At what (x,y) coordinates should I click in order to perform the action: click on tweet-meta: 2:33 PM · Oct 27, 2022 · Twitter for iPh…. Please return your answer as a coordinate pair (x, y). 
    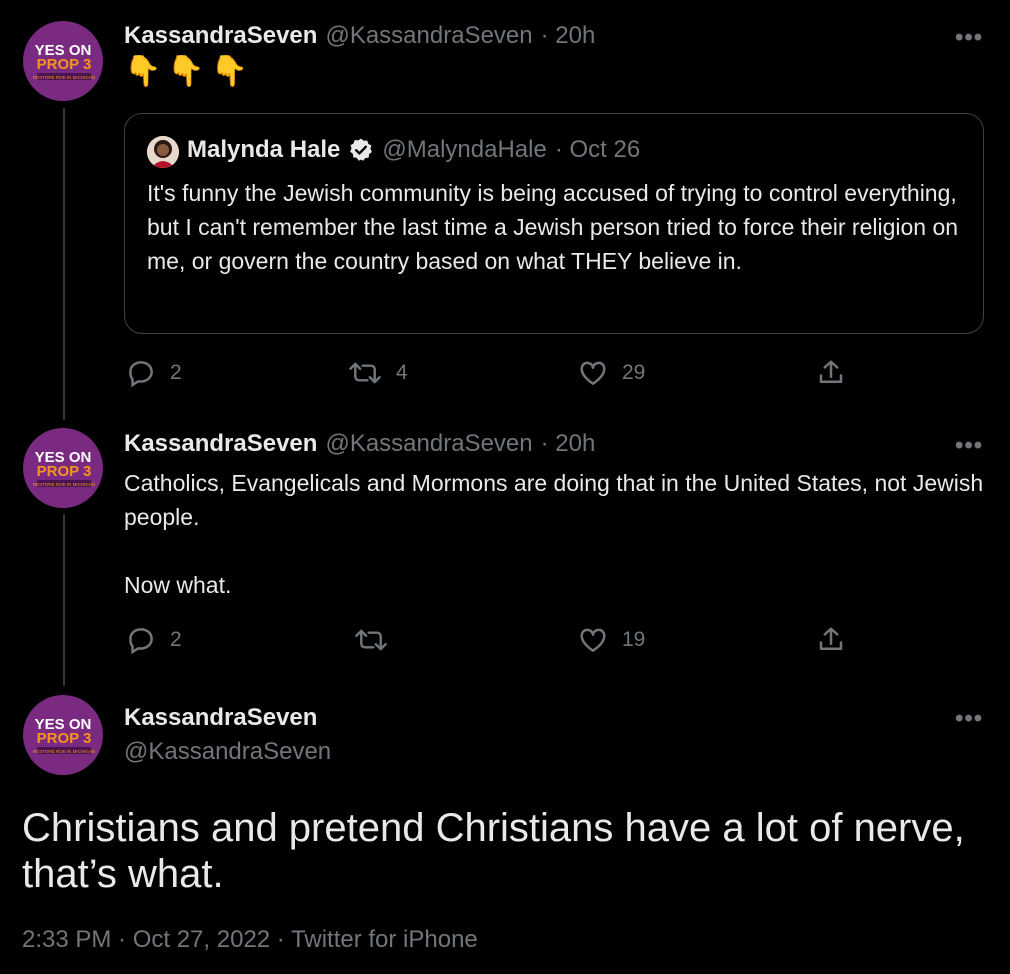
    Looking at the image, I should click on (250, 940).